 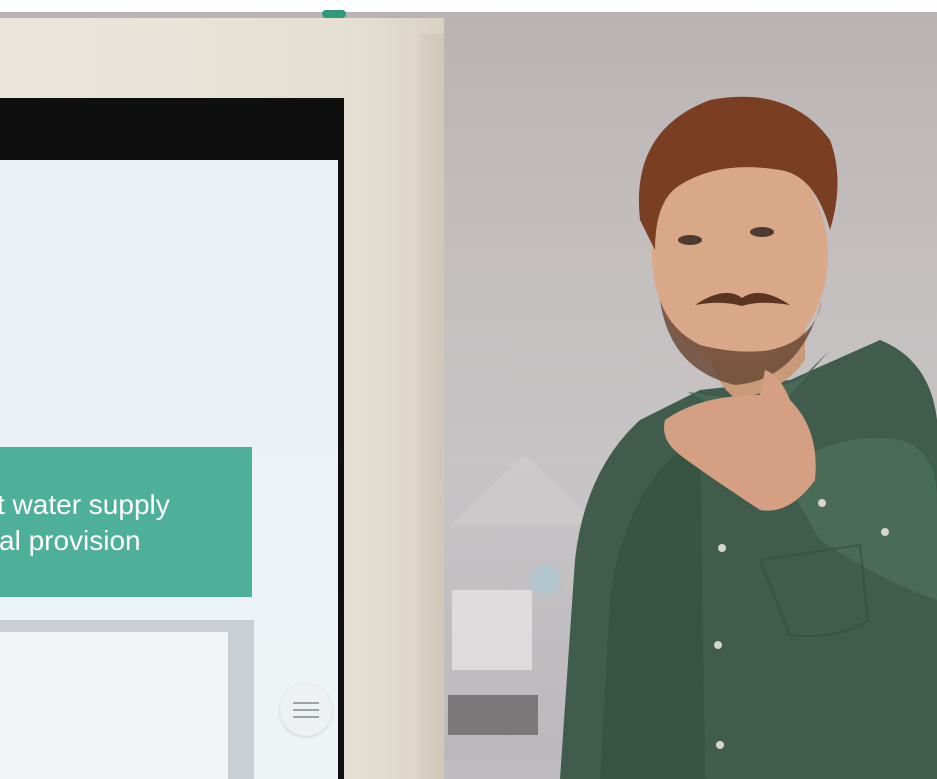 I want to click on right-eye, so click(x=762, y=232).